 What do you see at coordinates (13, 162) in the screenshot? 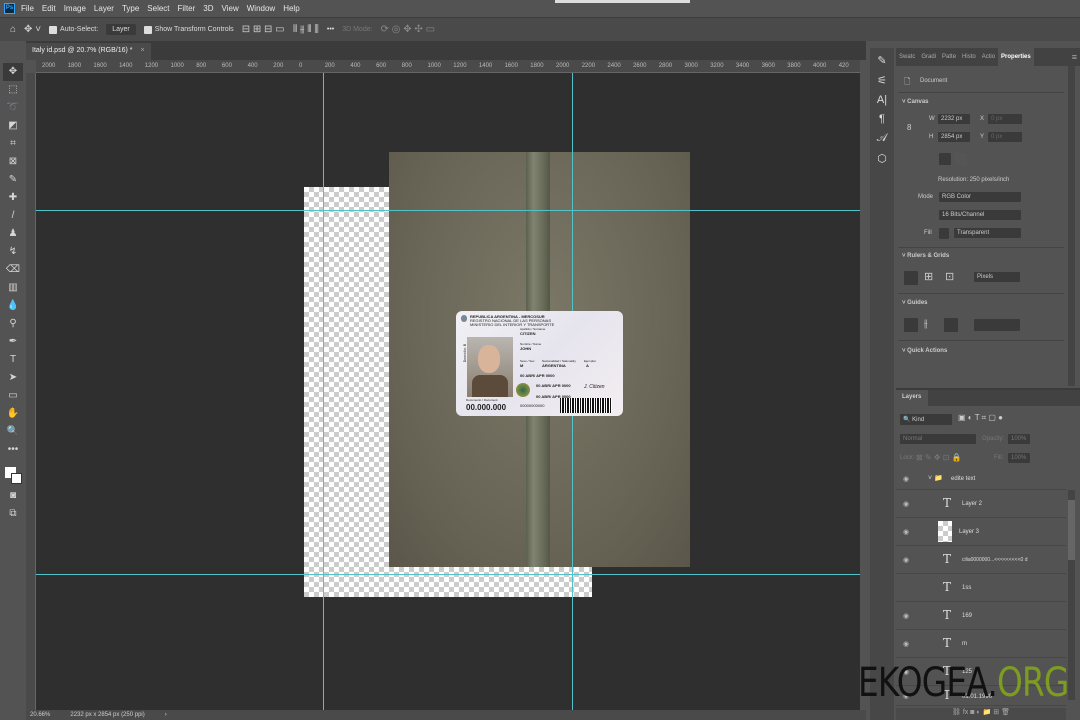
I see `frame-tool-icon: ⊠` at bounding box center [13, 162].